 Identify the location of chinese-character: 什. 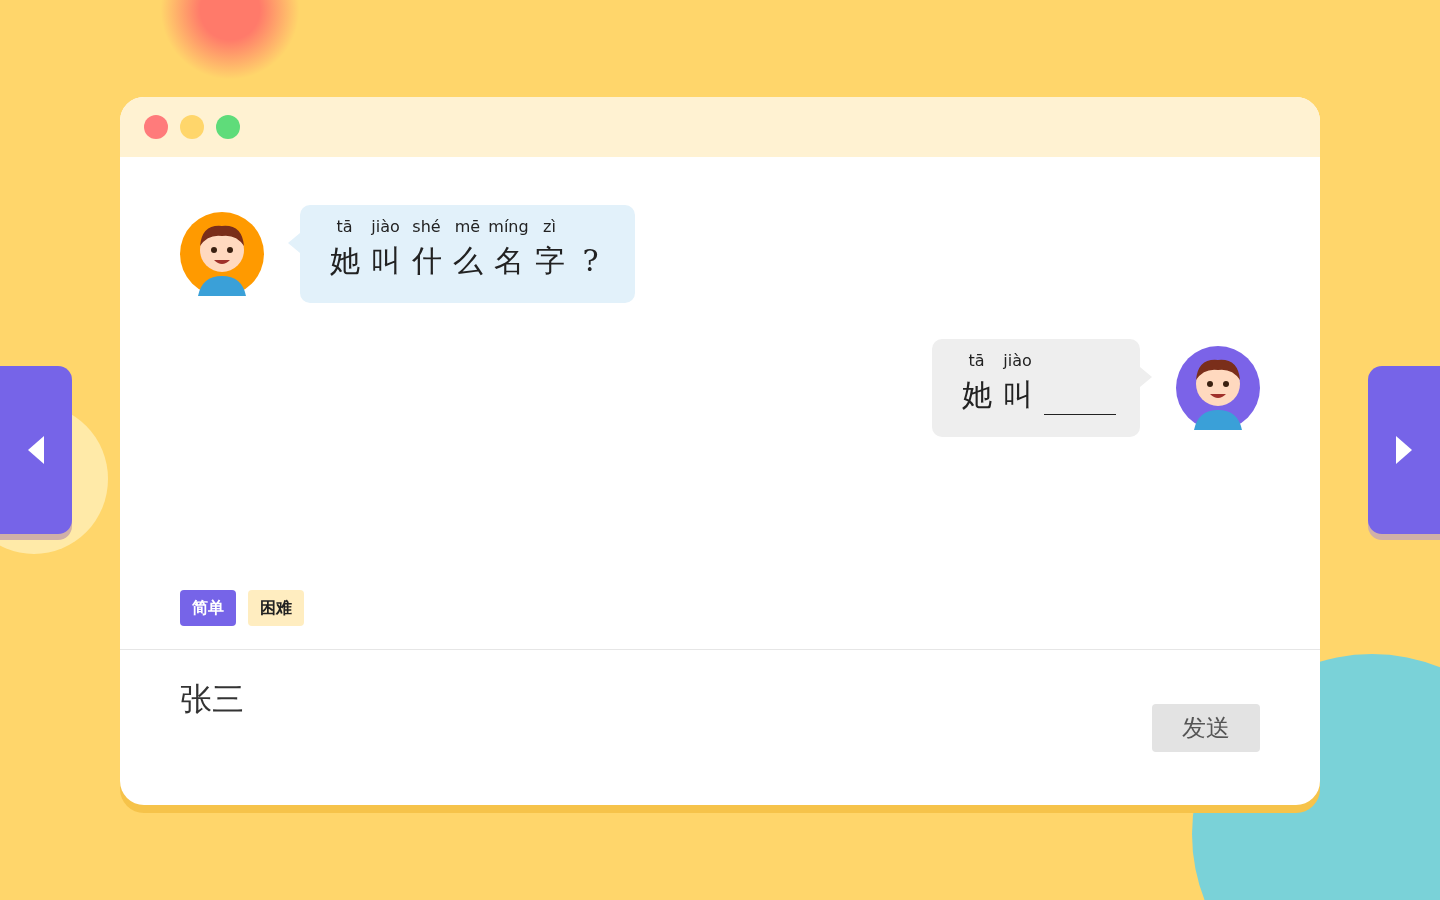
(426, 261).